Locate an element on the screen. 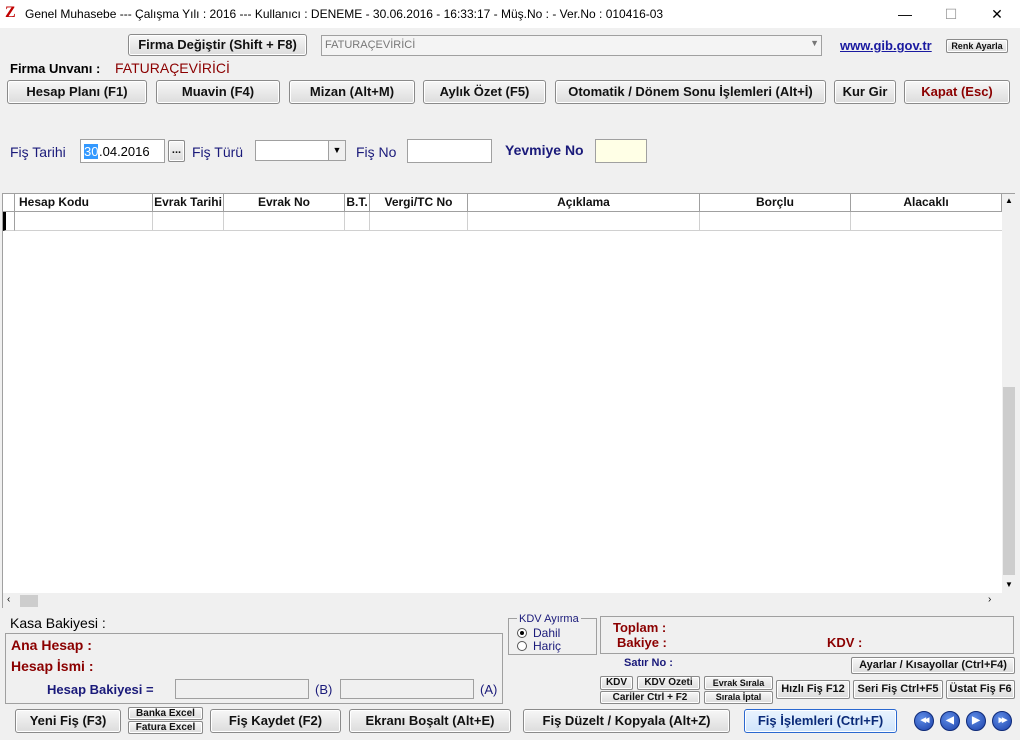 The image size is (1020, 740). b-label: (B) is located at coordinates (324, 689).